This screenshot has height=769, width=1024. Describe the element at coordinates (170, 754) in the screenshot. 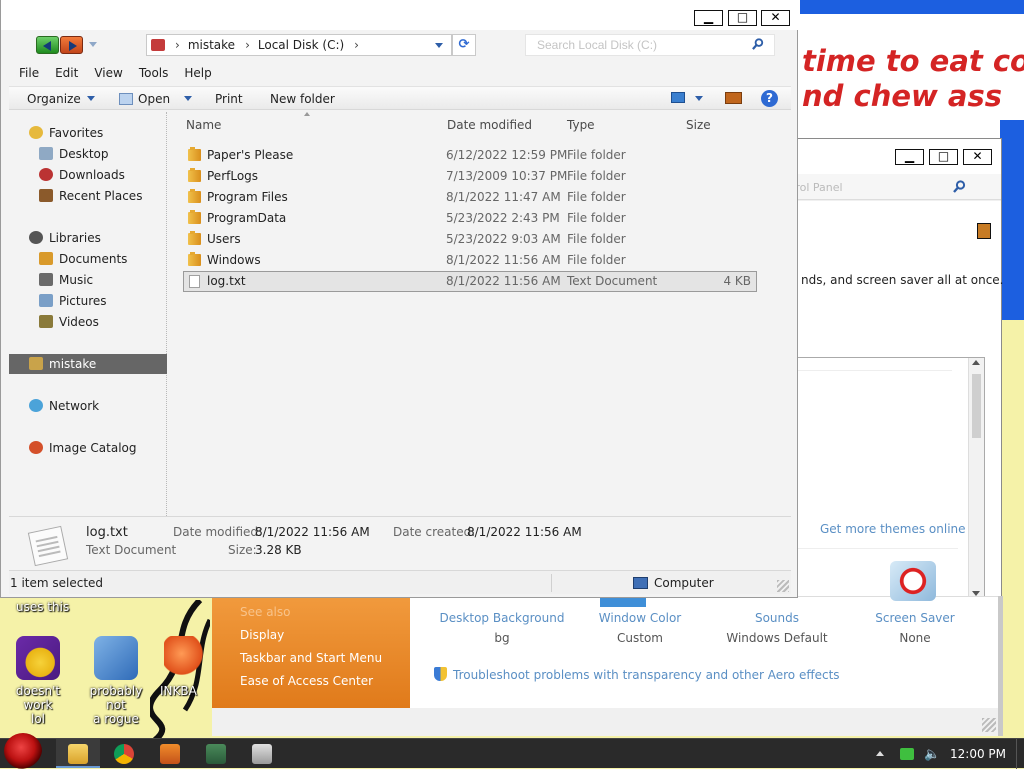

I see `app-orange-icon` at that location.